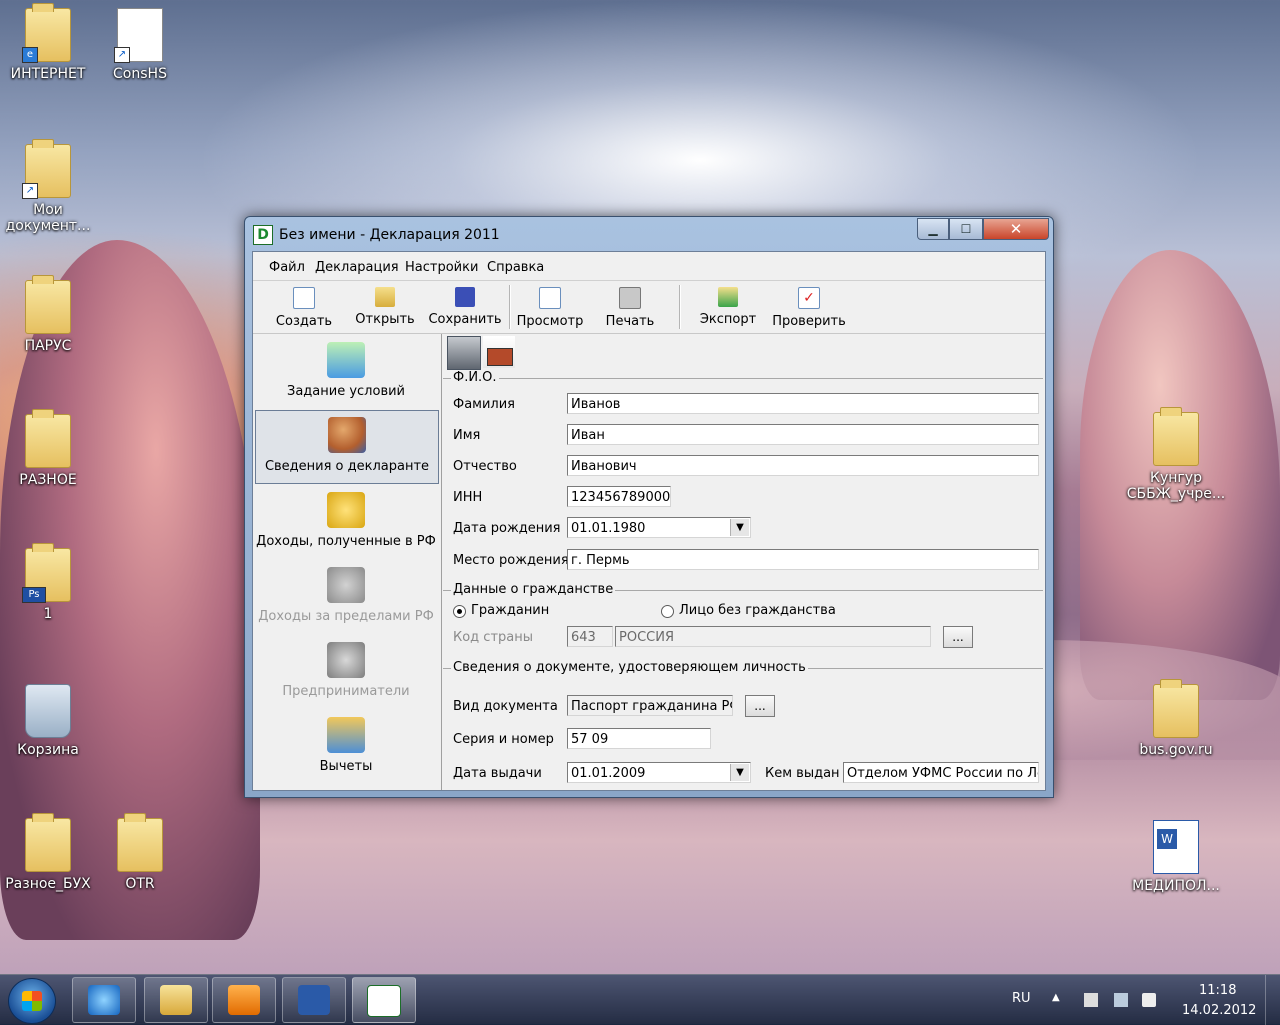  Describe the element at coordinates (48, 711) in the screenshot. I see `recycle-bin-icon` at that location.